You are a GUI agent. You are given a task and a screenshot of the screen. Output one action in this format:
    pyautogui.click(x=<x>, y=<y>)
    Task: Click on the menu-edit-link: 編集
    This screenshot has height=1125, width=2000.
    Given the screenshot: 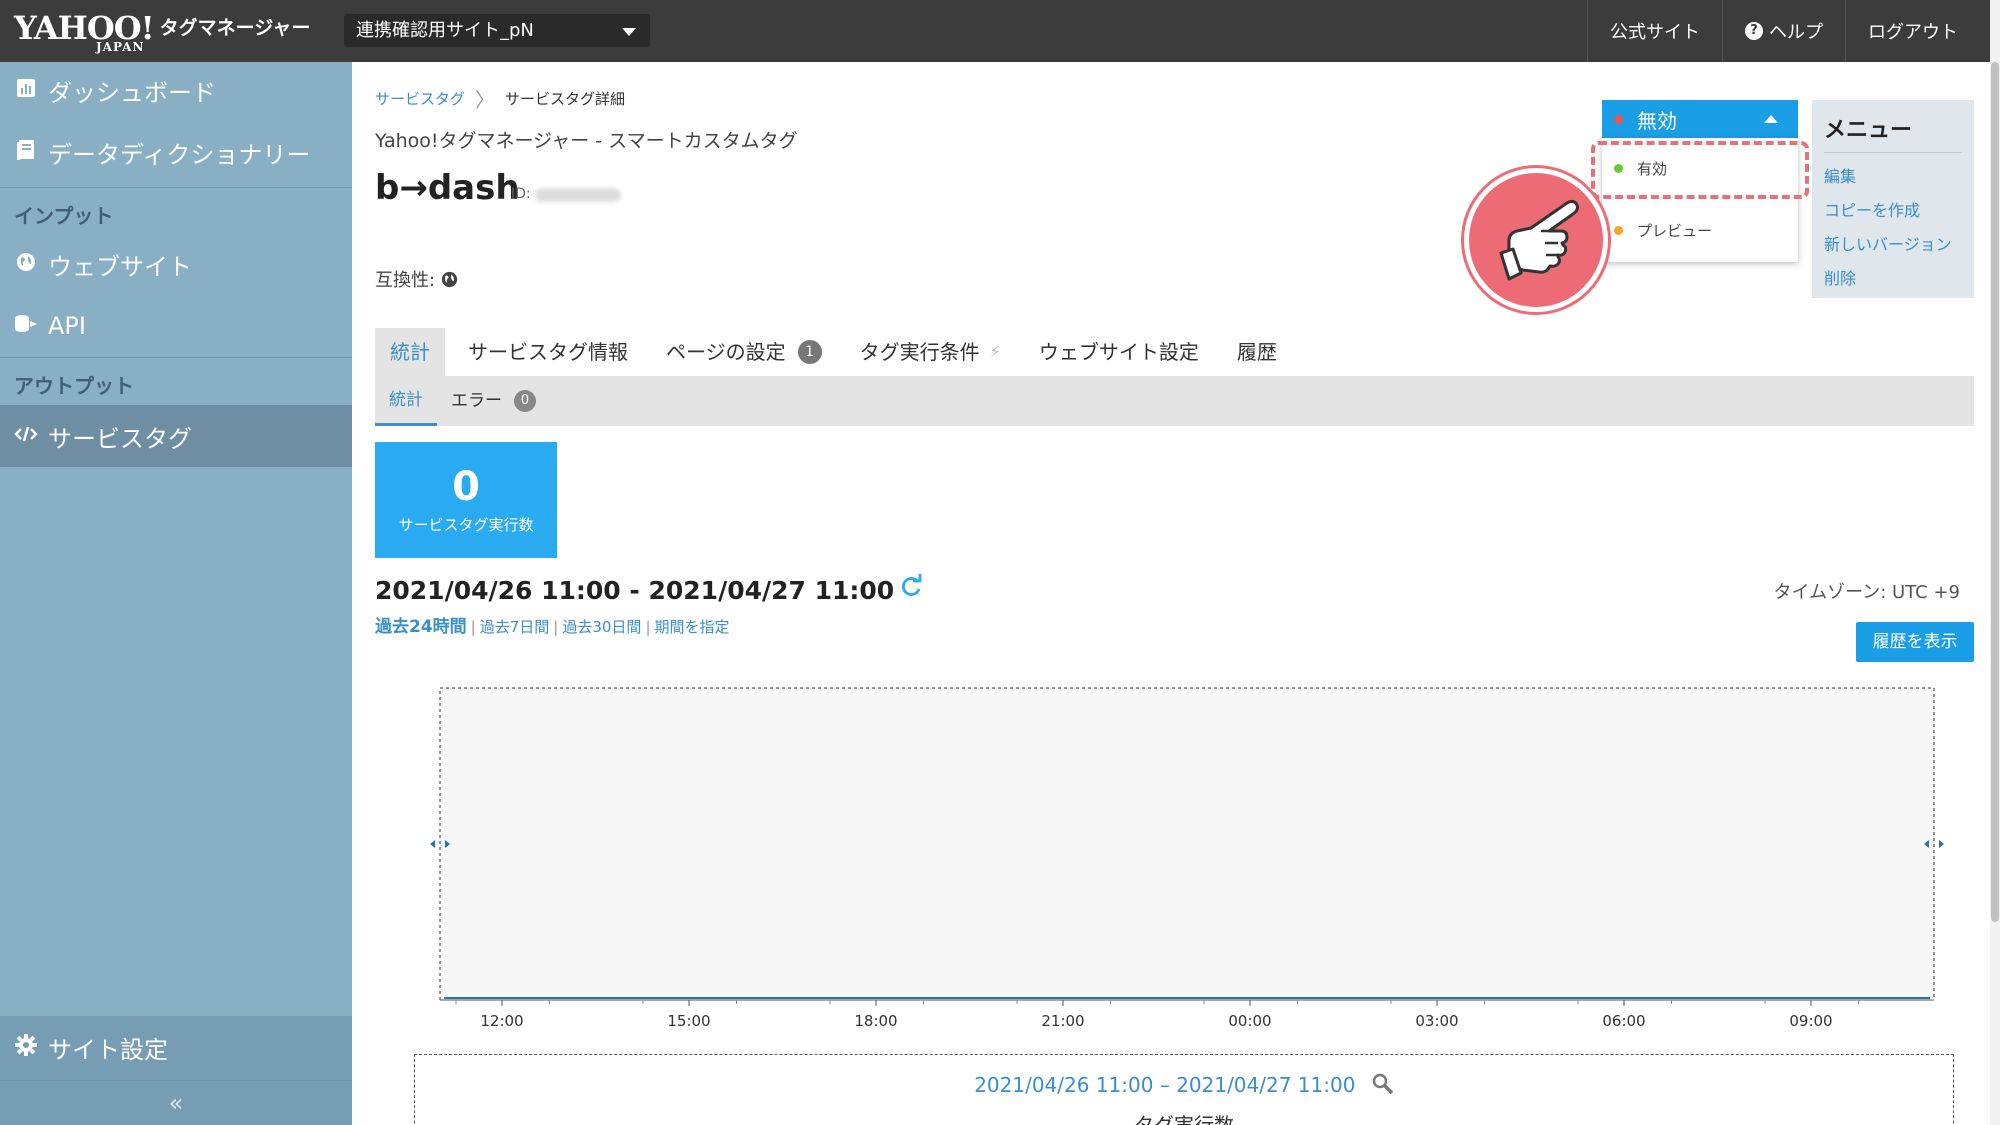 What is the action you would take?
    pyautogui.click(x=1893, y=175)
    